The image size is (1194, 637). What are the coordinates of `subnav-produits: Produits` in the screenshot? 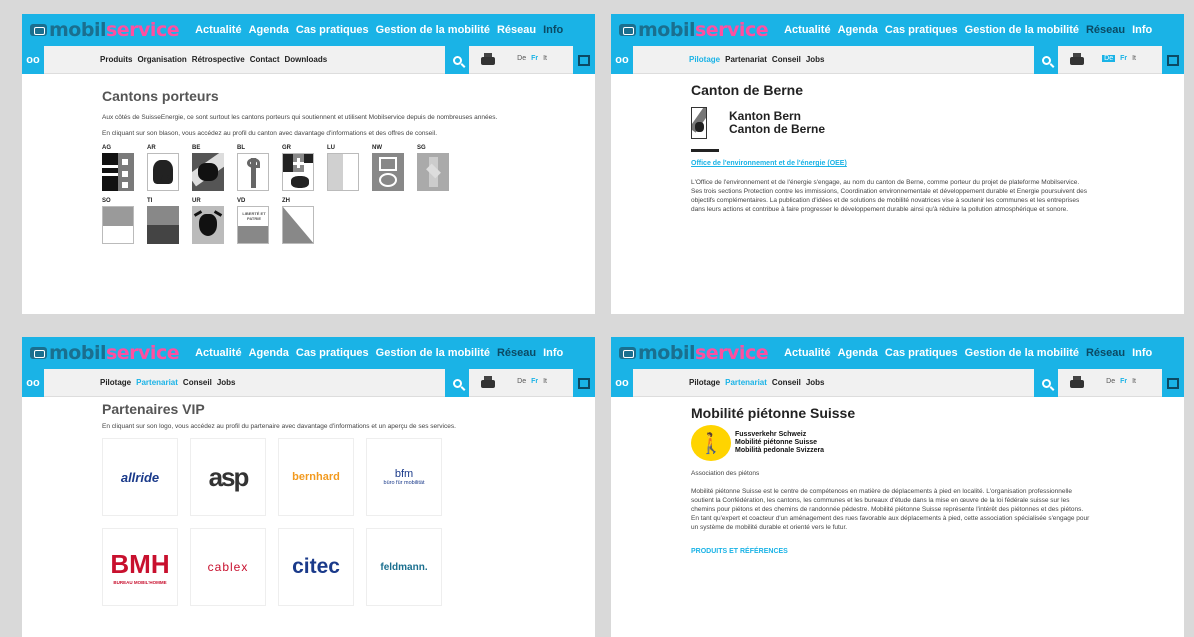 It's located at (116, 59).